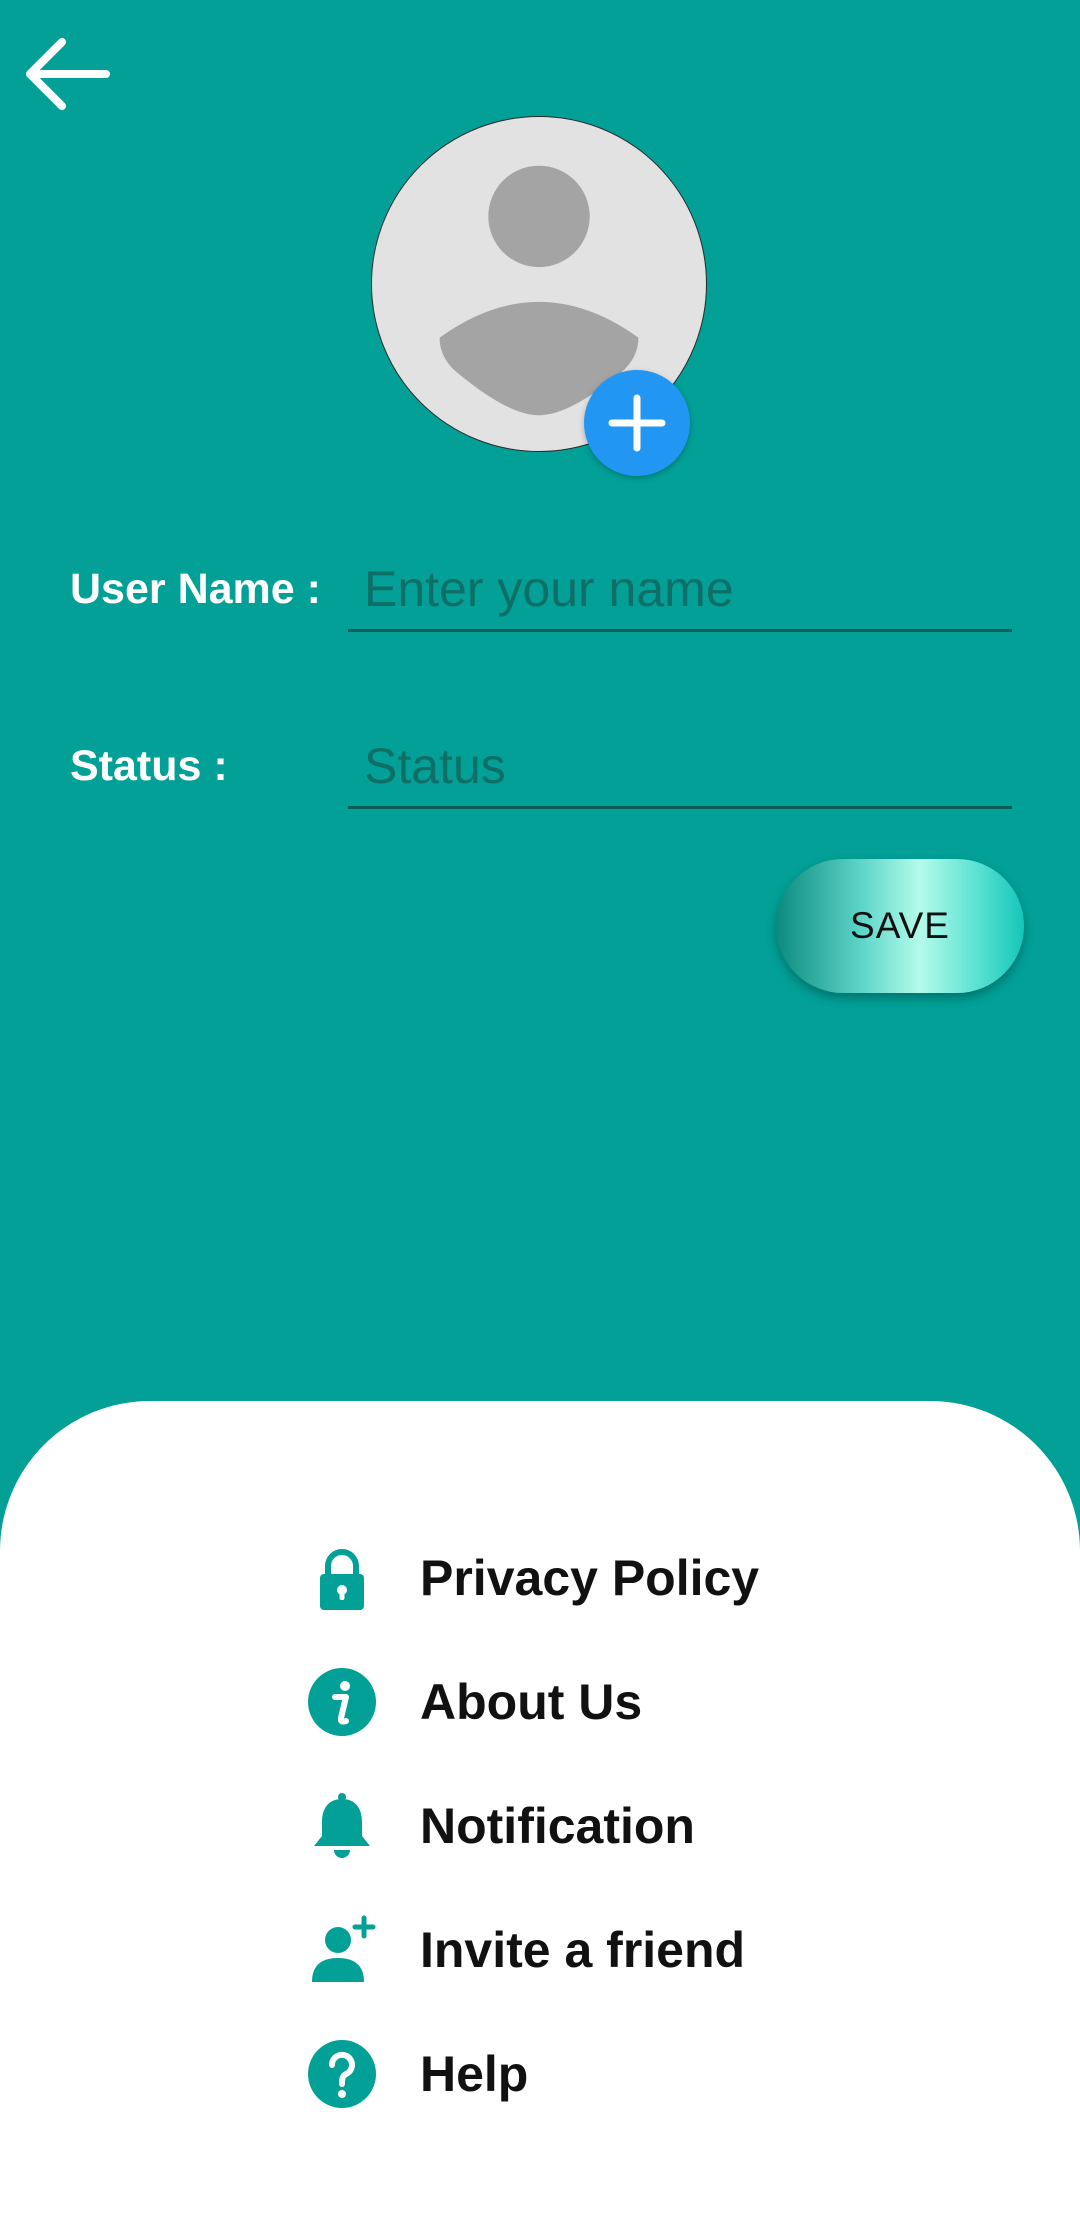 Image resolution: width=1080 pixels, height=2219 pixels. I want to click on username-input, so click(680, 590).